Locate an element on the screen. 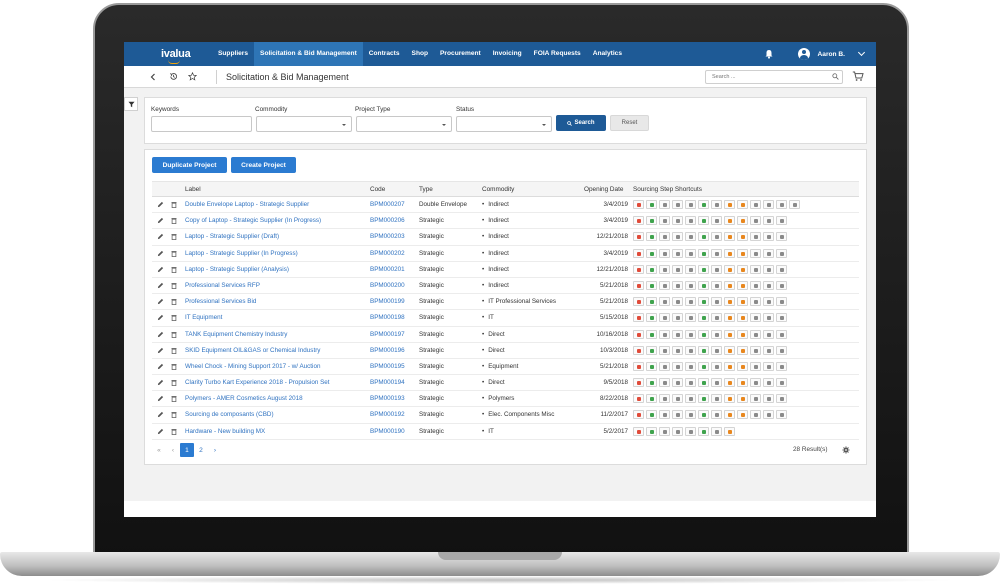 This screenshot has width=1000, height=588. keywords-input is located at coordinates (201, 124).